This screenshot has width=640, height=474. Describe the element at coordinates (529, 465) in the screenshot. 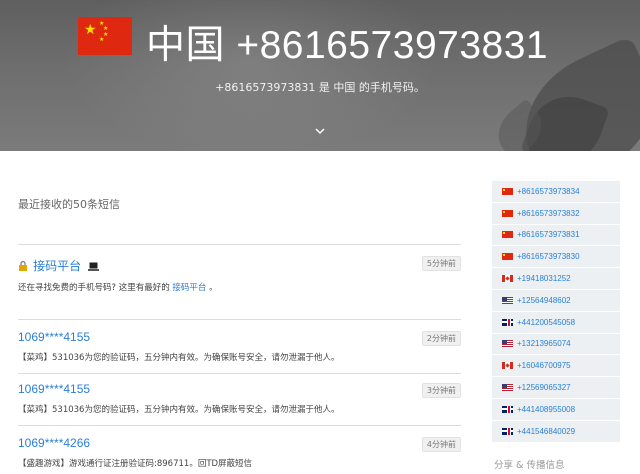

I see `share-heading: 分享 & 传播信息` at that location.